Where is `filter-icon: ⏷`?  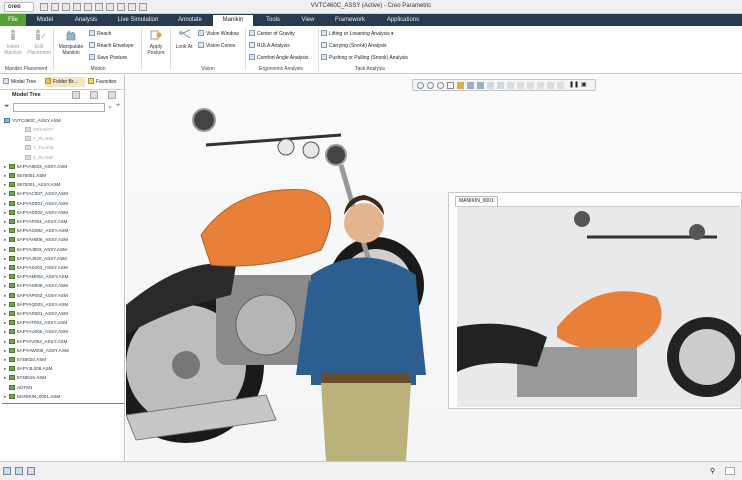 filter-icon: ⏷ is located at coordinates (7, 107).